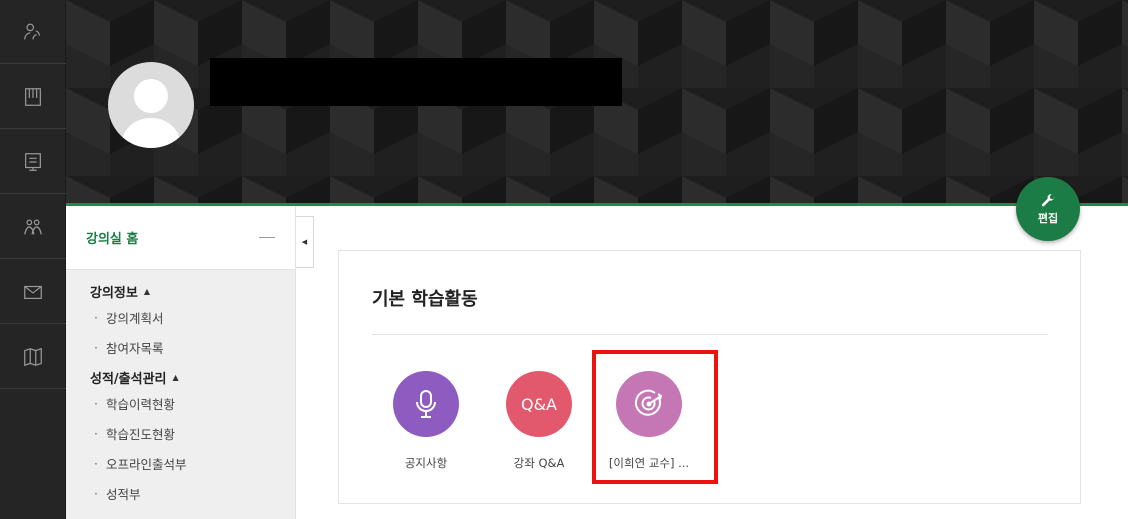 The height and width of the screenshot is (519, 1128). Describe the element at coordinates (151, 113) in the screenshot. I see `user-silhouette-icon` at that location.